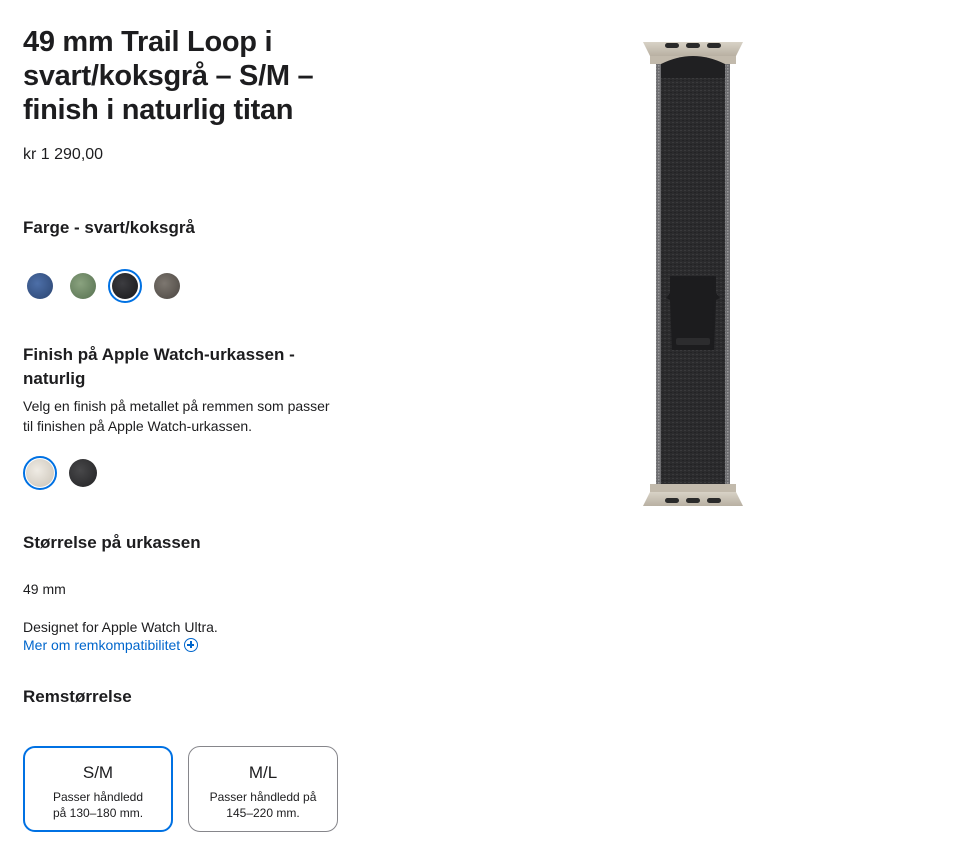  I want to click on swatch-natural-icon, so click(40, 473).